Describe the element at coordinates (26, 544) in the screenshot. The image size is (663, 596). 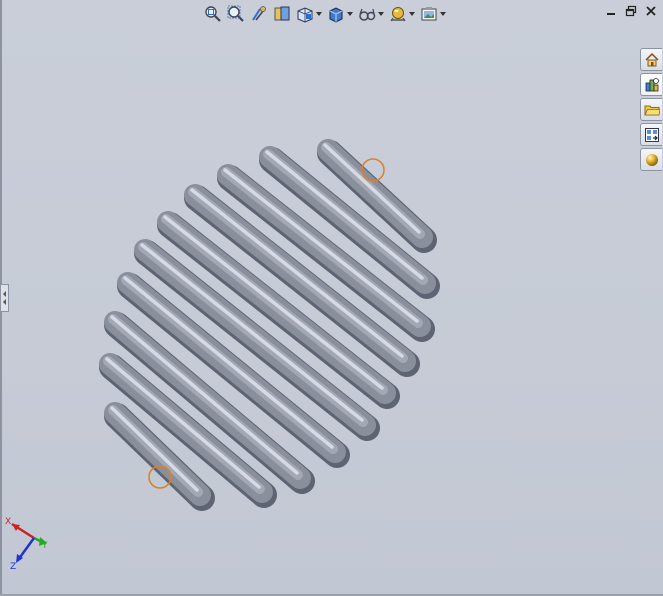
I see `coordinate-triad: X Y Z` at that location.